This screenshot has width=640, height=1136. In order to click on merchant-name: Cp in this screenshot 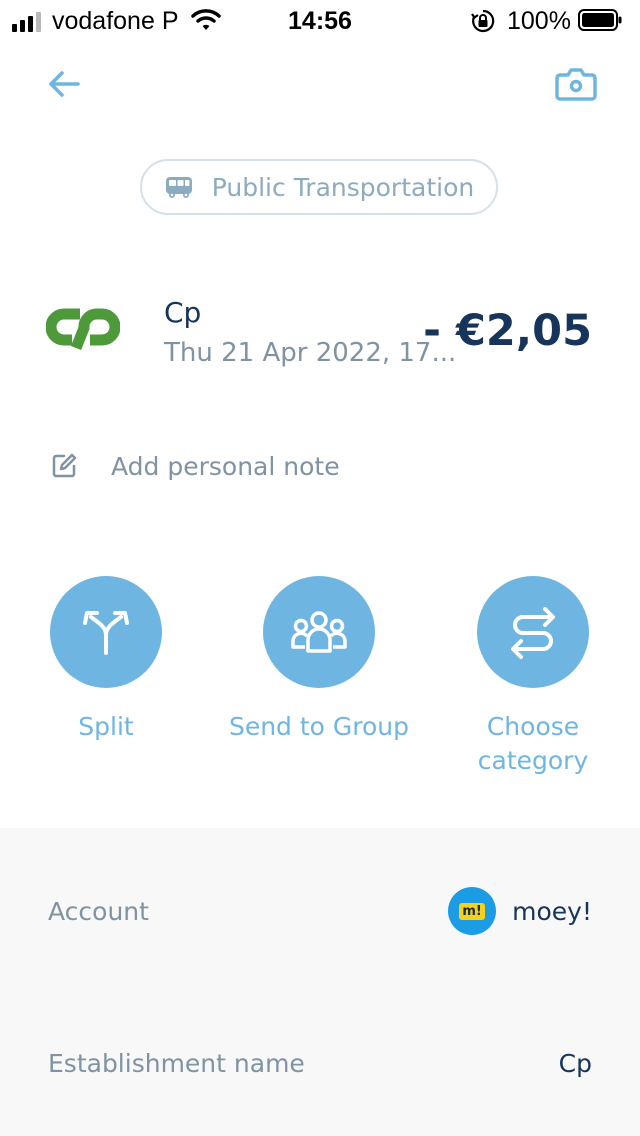, I will do `click(183, 312)`.